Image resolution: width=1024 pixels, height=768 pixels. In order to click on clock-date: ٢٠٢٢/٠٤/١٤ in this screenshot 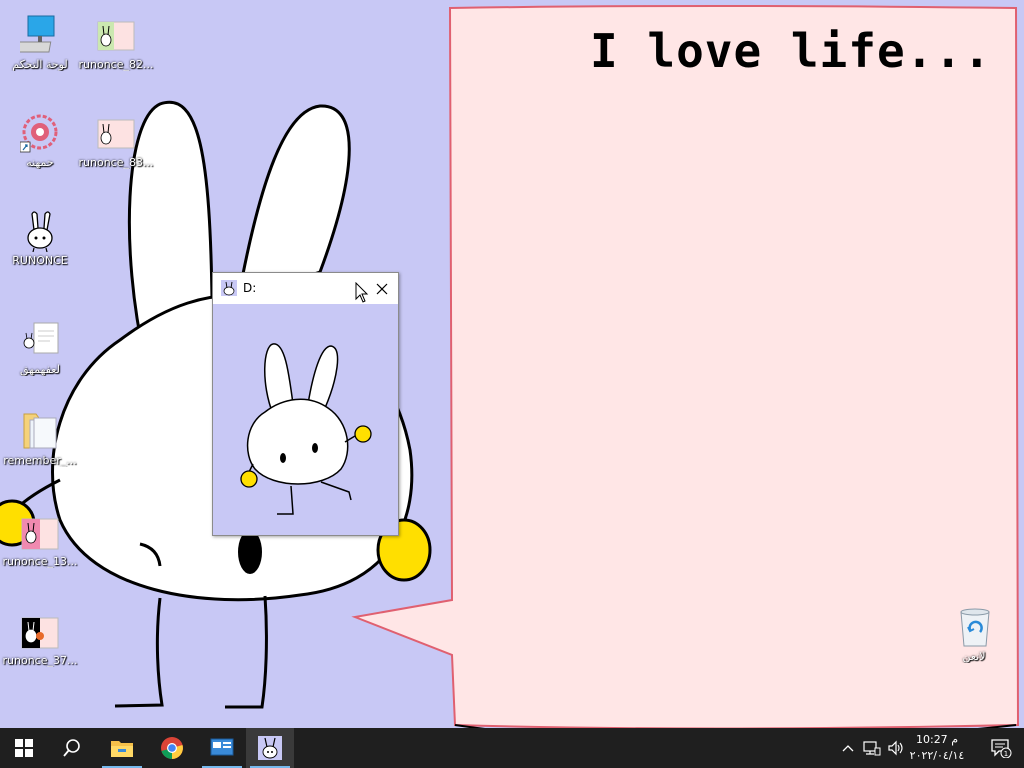, I will do `click(937, 755)`.